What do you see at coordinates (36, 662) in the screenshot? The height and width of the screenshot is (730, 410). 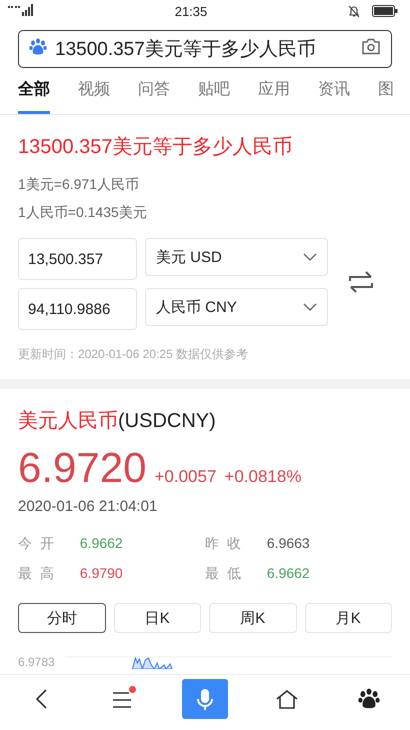 I see `axis-label: 6.9783` at bounding box center [36, 662].